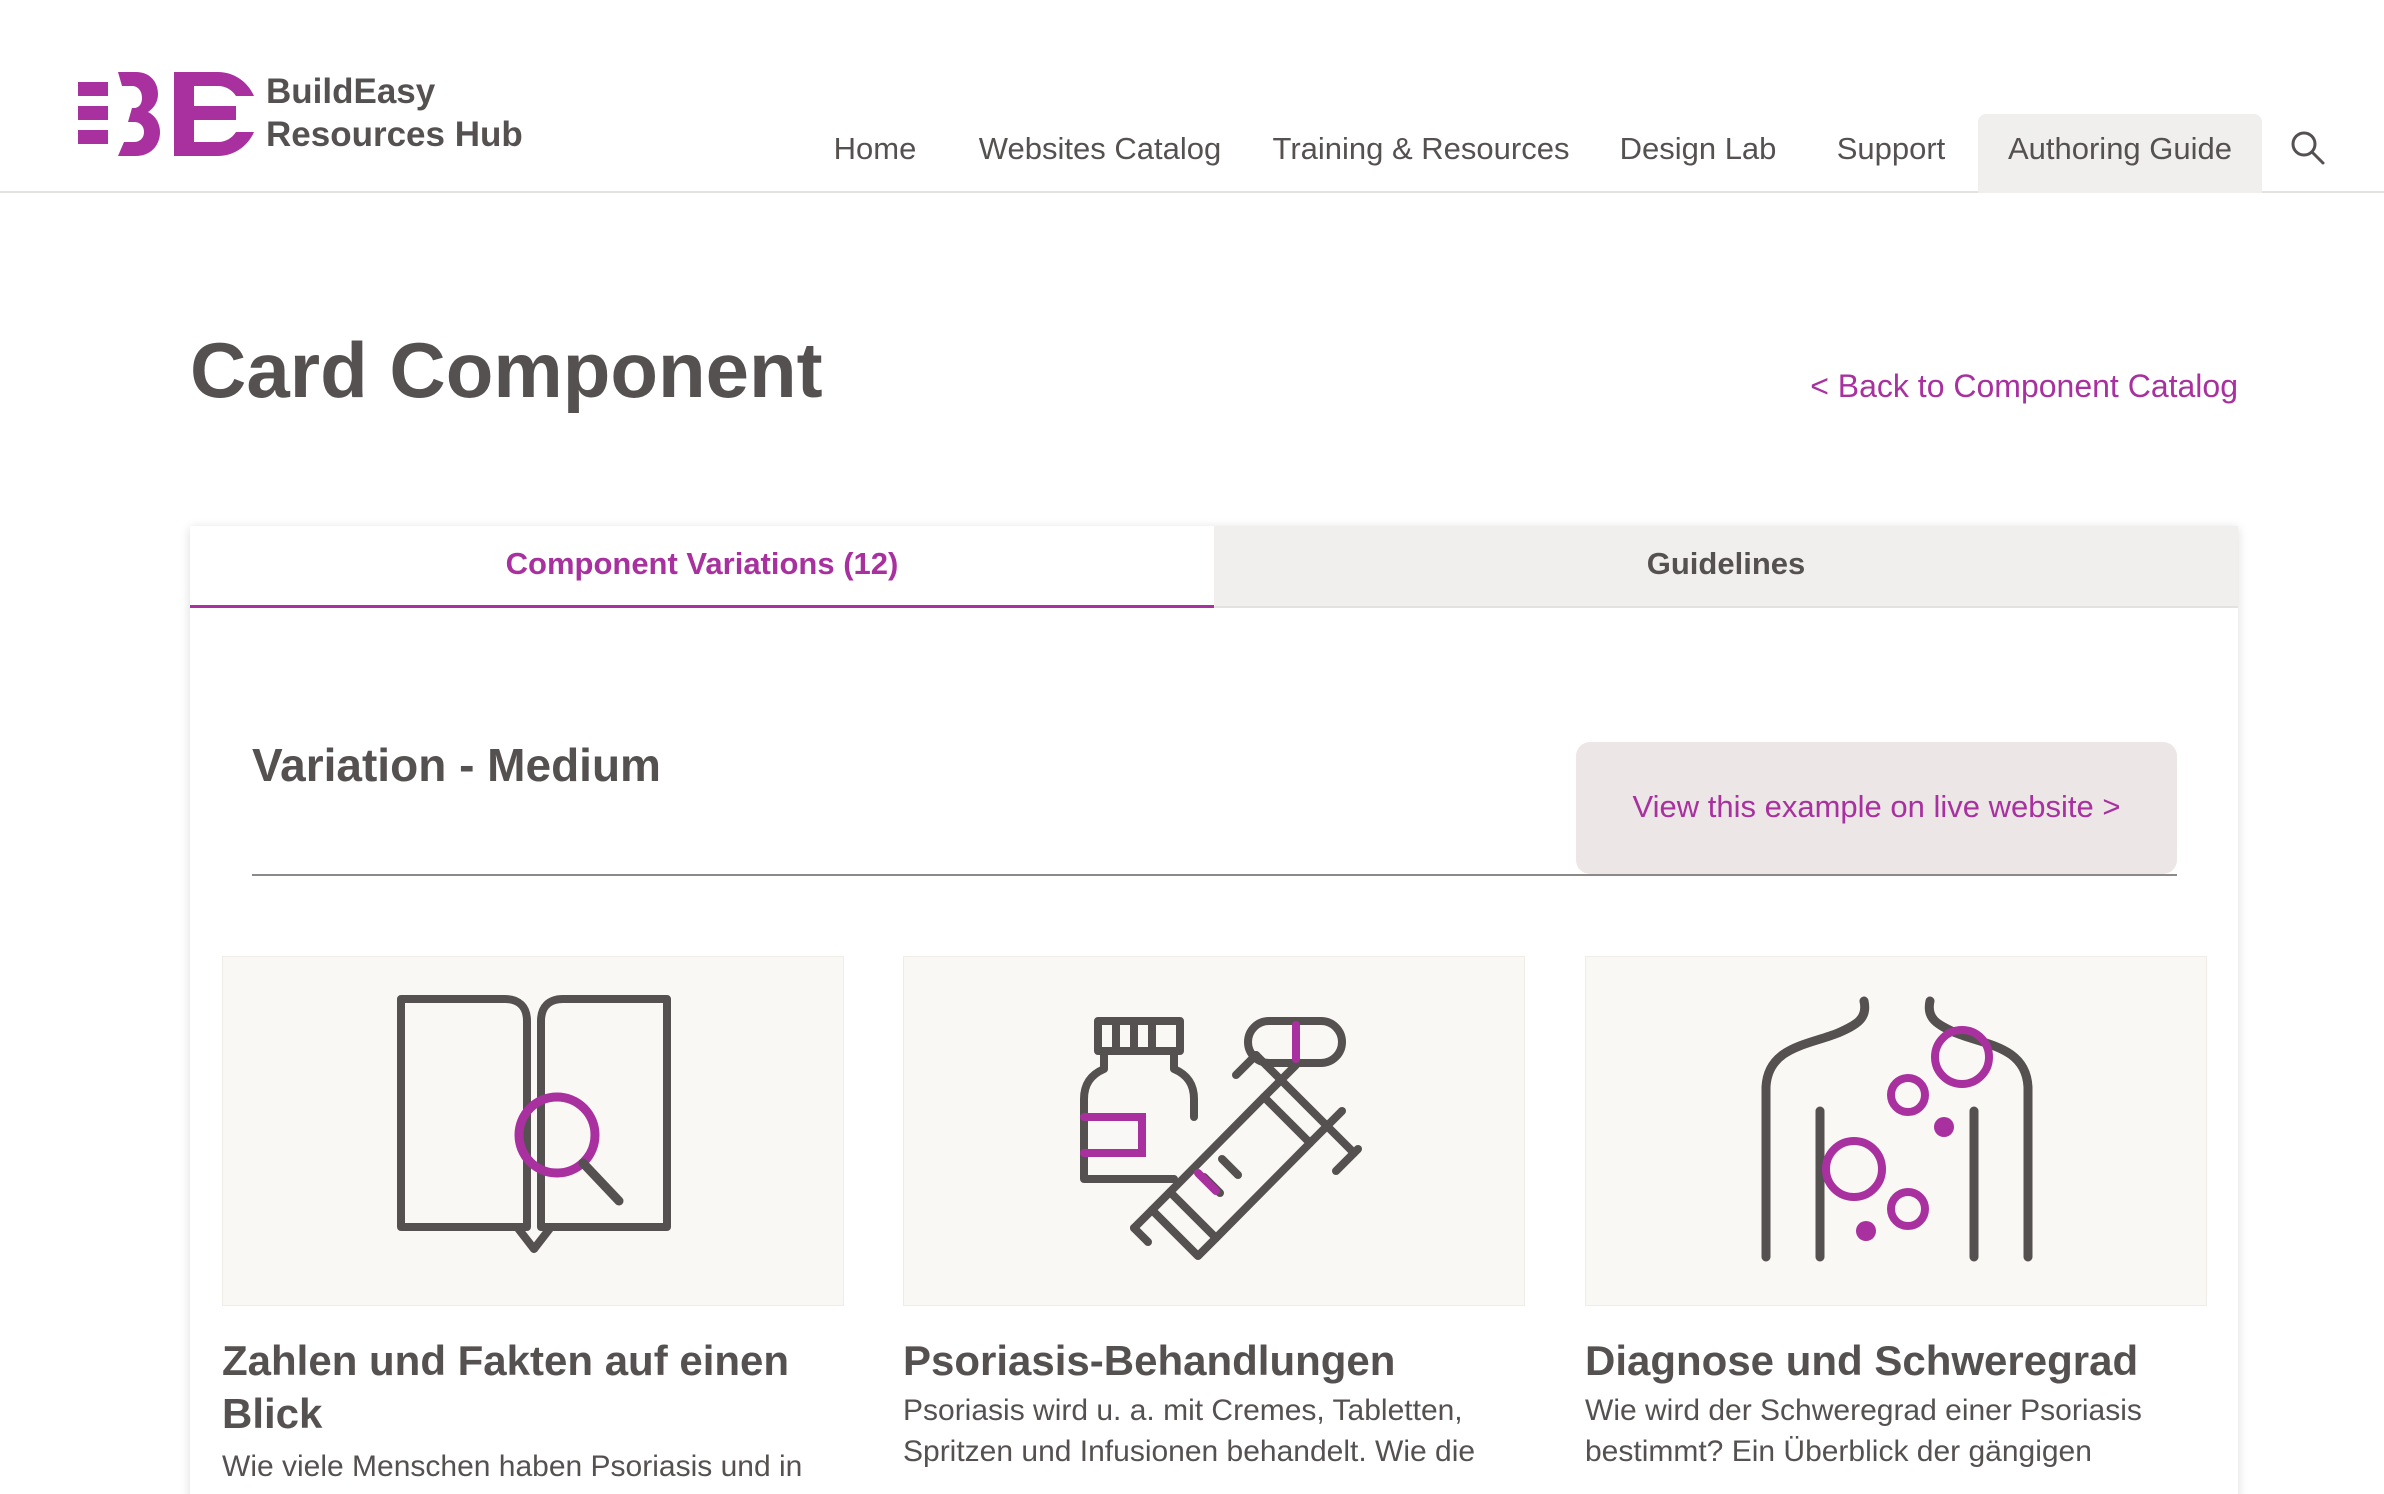  What do you see at coordinates (351, 91) in the screenshot?
I see `logo-line-1: BuildEasy` at bounding box center [351, 91].